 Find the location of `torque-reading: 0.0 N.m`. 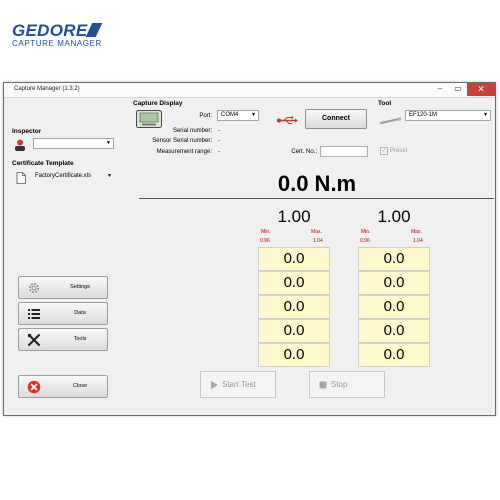

torque-reading: 0.0 N.m is located at coordinates (317, 183).